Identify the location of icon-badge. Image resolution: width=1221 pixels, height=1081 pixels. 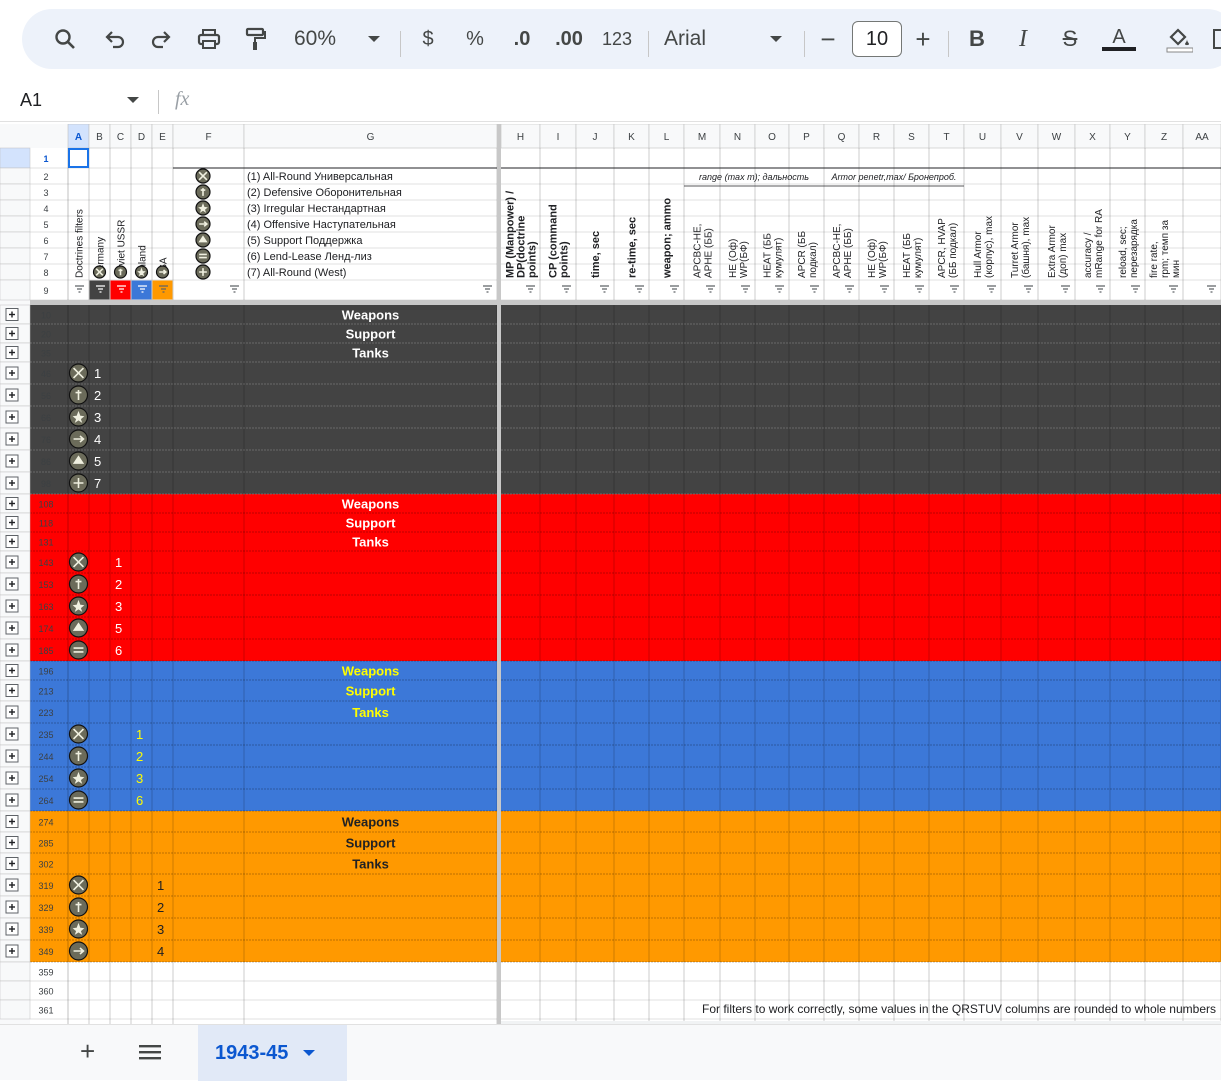
(78, 650).